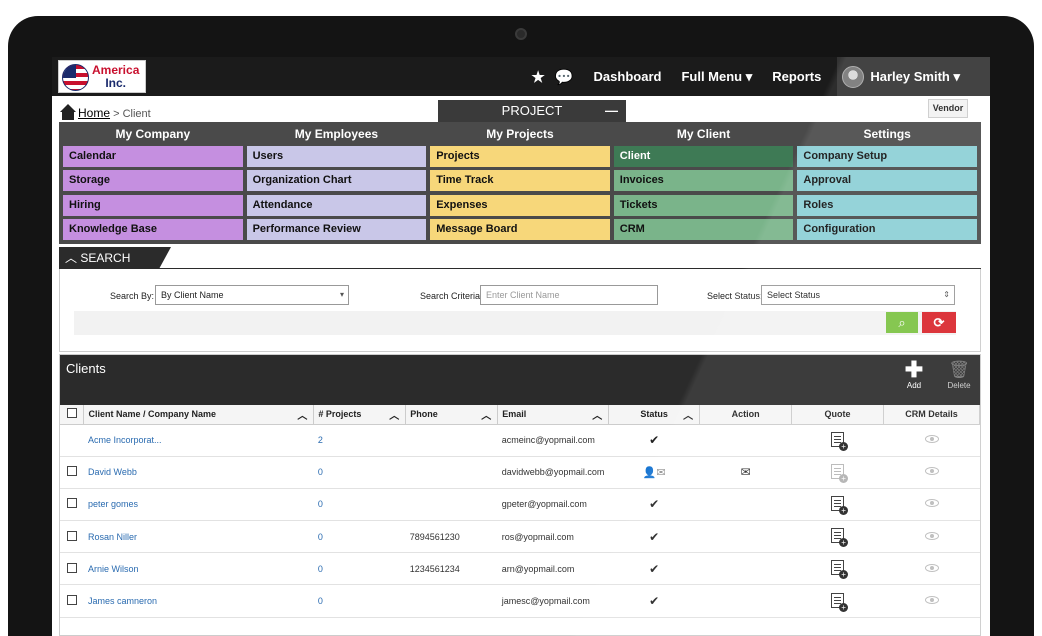  What do you see at coordinates (858, 295) in the screenshot?
I see `status-select: Select Status ⇕` at bounding box center [858, 295].